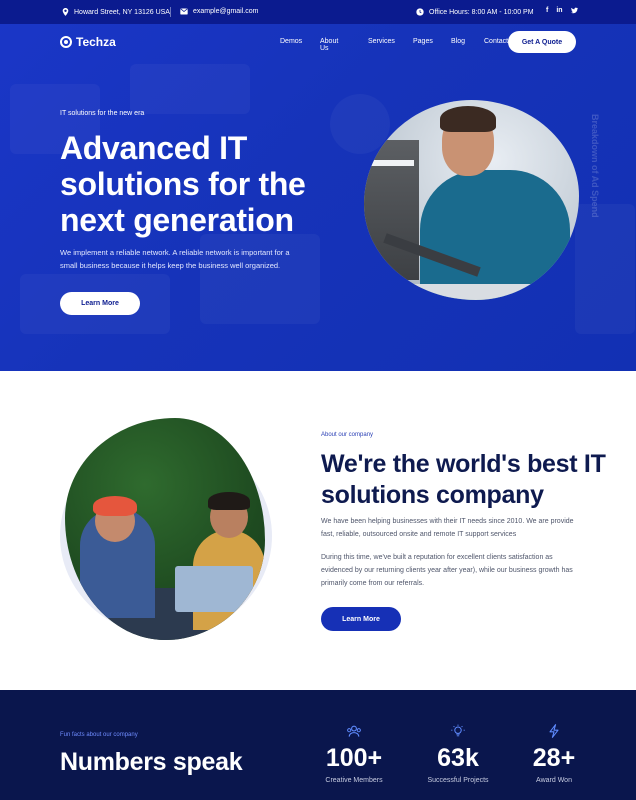  What do you see at coordinates (229, 501) in the screenshot?
I see `photo-person-2-hair` at bounding box center [229, 501].